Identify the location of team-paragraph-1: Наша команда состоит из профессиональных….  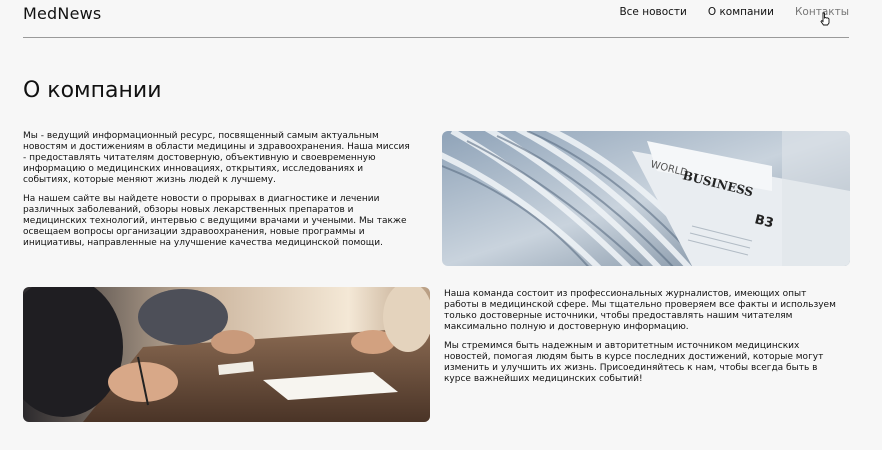
(640, 310).